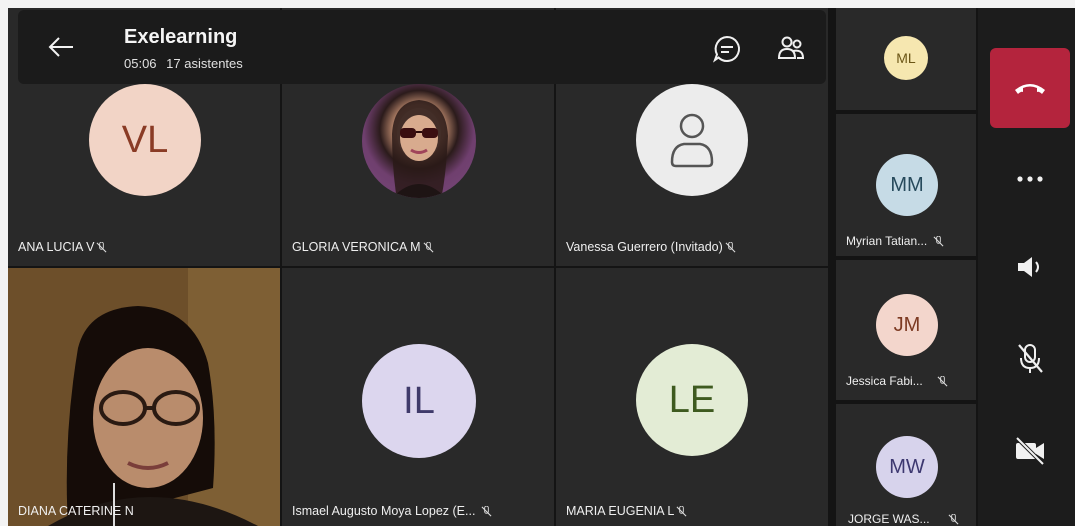 The image size is (1075, 526). I want to click on avatar-initials: LE, so click(692, 399).